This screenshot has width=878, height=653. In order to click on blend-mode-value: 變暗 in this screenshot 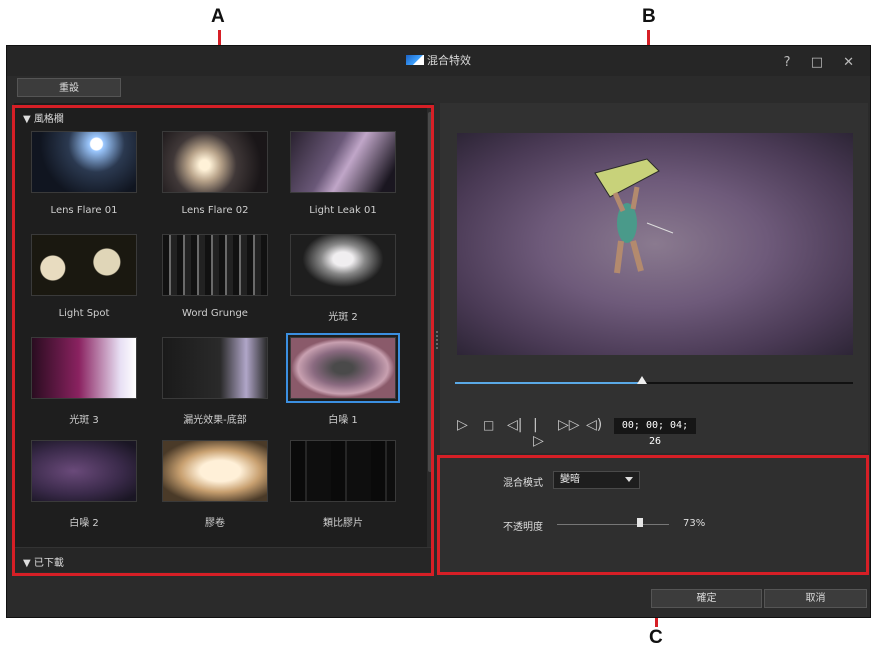, I will do `click(570, 479)`.